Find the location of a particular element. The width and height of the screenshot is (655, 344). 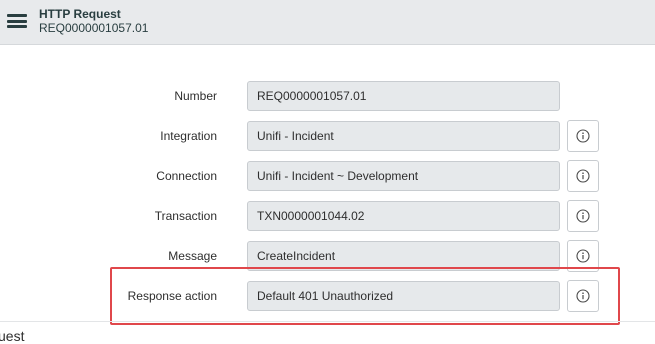

number-field: REQ0000001057.01 is located at coordinates (403, 96).